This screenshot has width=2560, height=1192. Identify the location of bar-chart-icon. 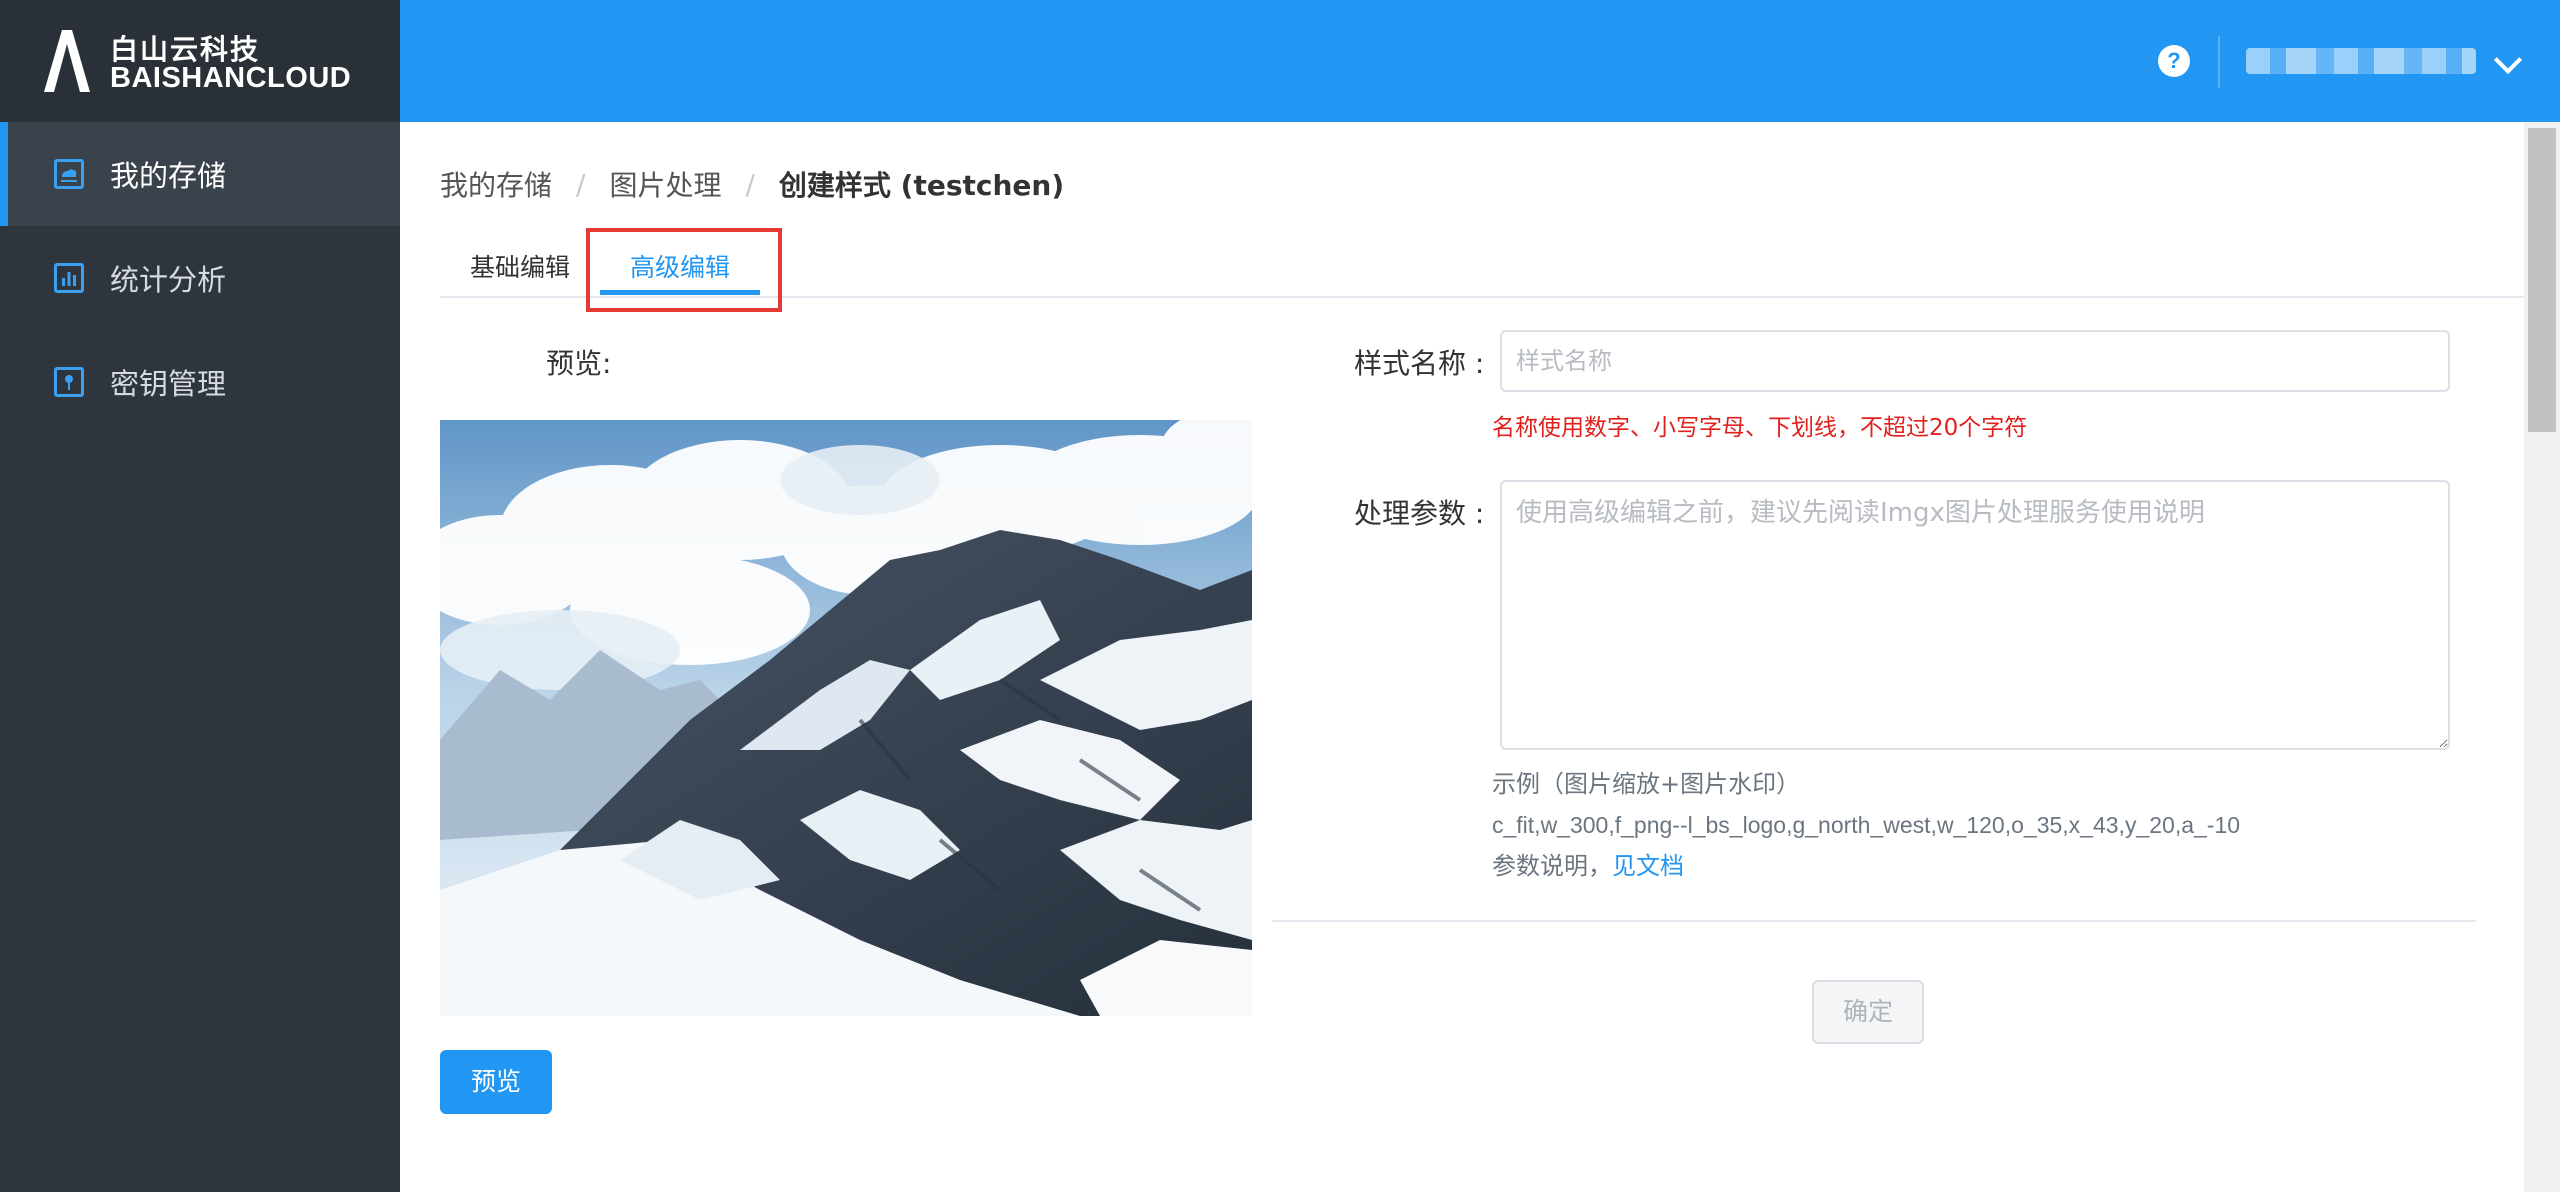
(69, 278).